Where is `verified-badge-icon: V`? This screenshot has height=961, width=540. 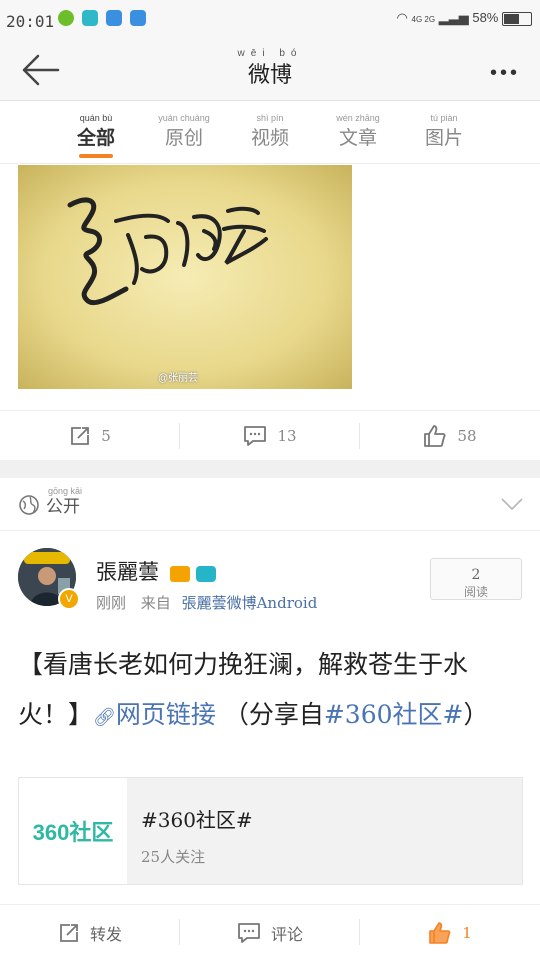 verified-badge-icon: V is located at coordinates (69, 599).